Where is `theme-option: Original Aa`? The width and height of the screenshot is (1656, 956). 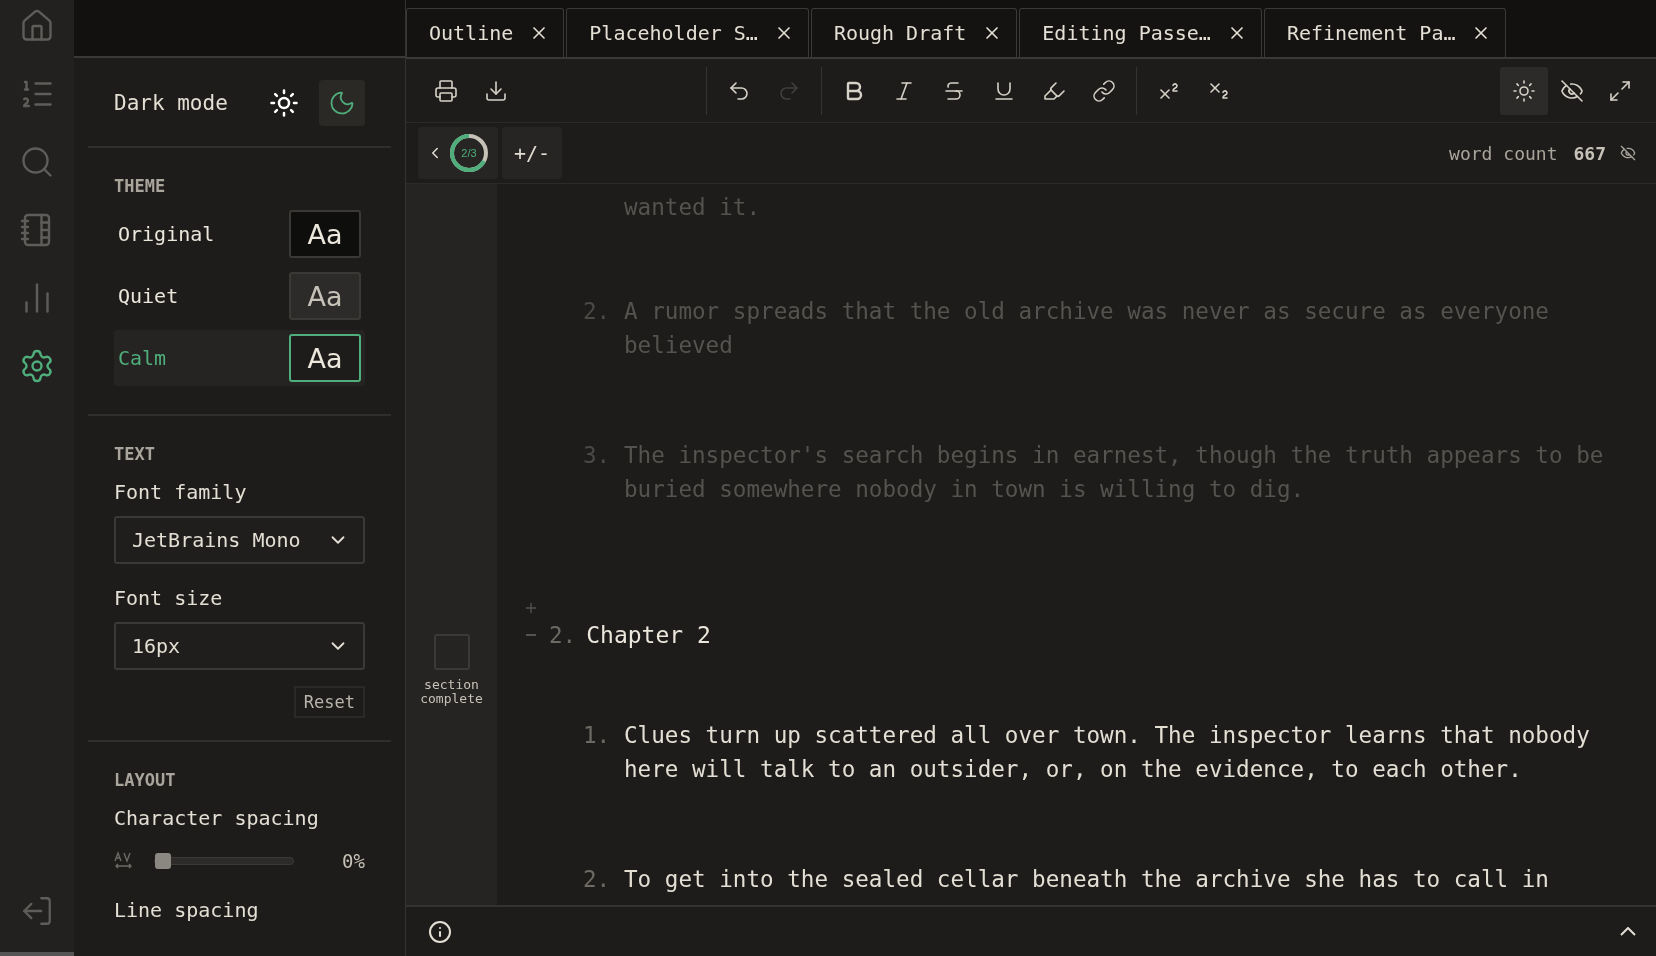 theme-option: Original Aa is located at coordinates (239, 234).